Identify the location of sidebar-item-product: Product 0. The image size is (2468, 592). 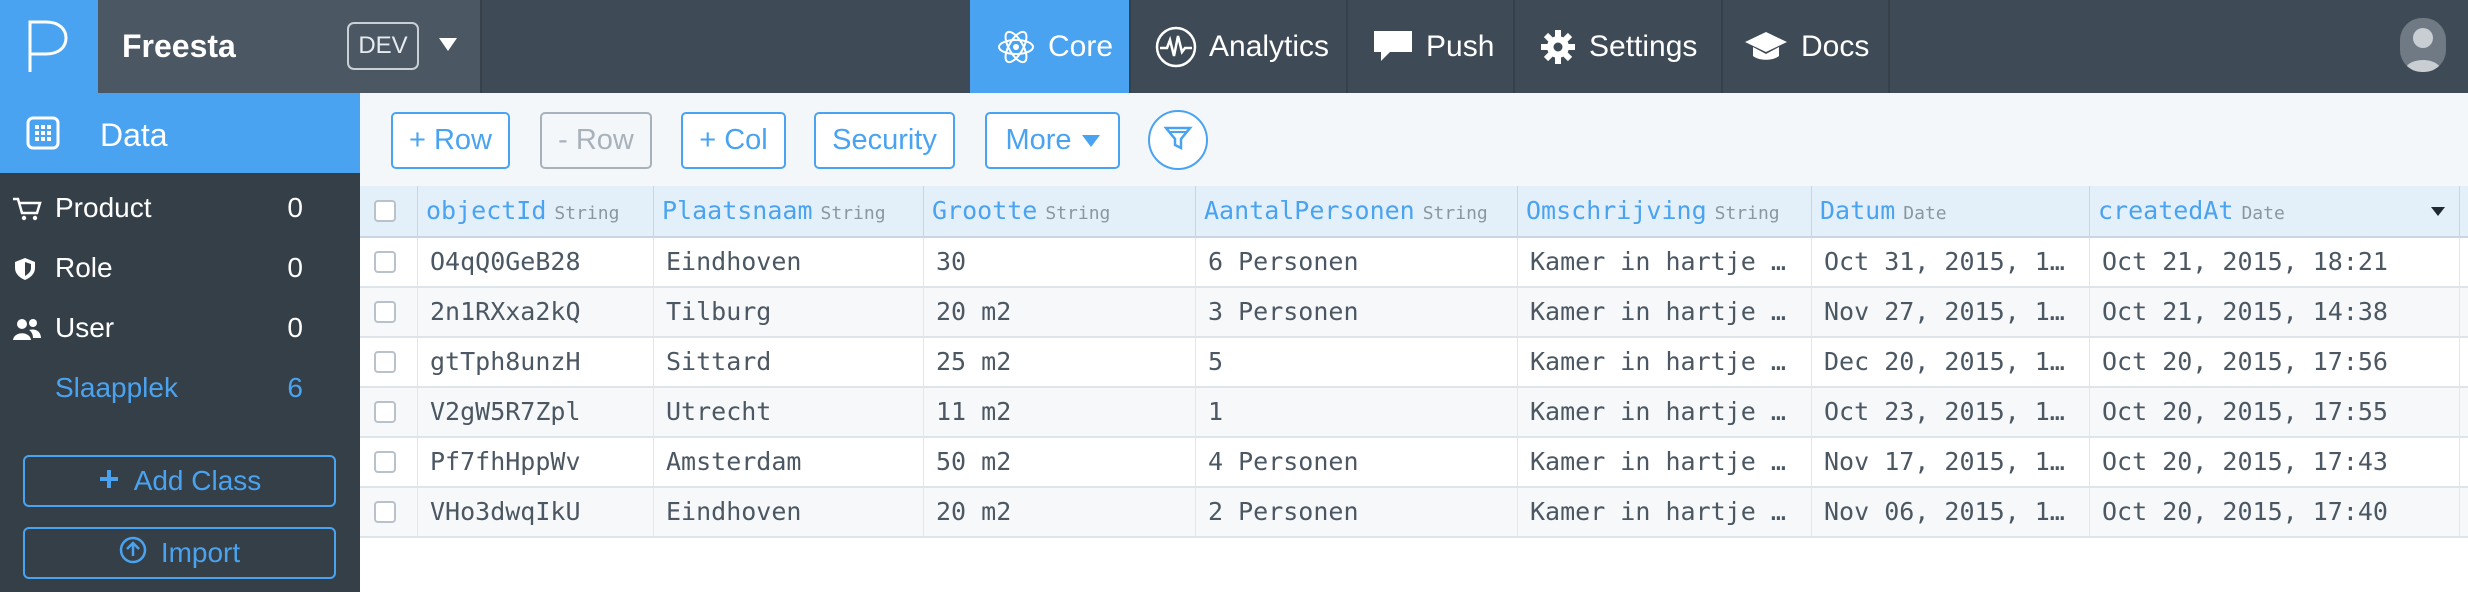
(180, 208).